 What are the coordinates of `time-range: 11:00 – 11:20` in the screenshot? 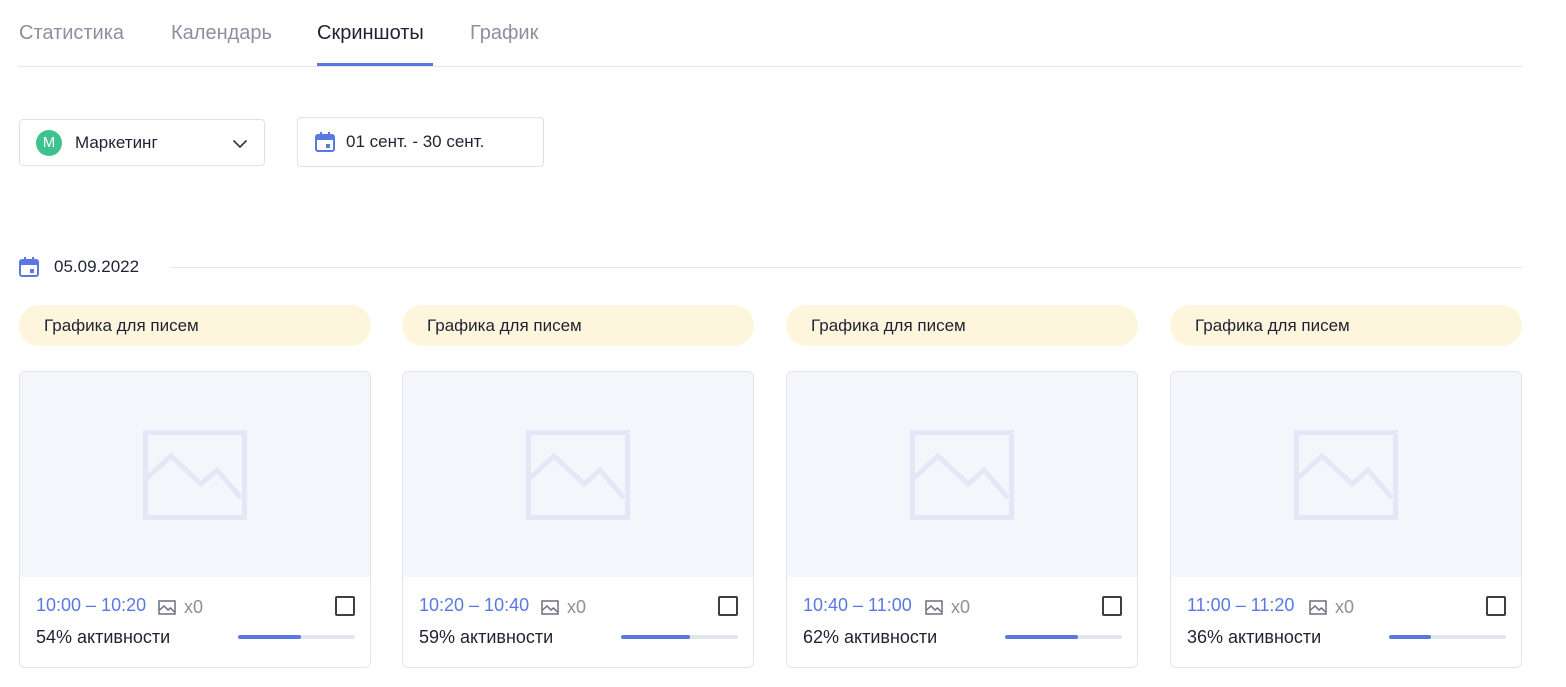 It's located at (1241, 605).